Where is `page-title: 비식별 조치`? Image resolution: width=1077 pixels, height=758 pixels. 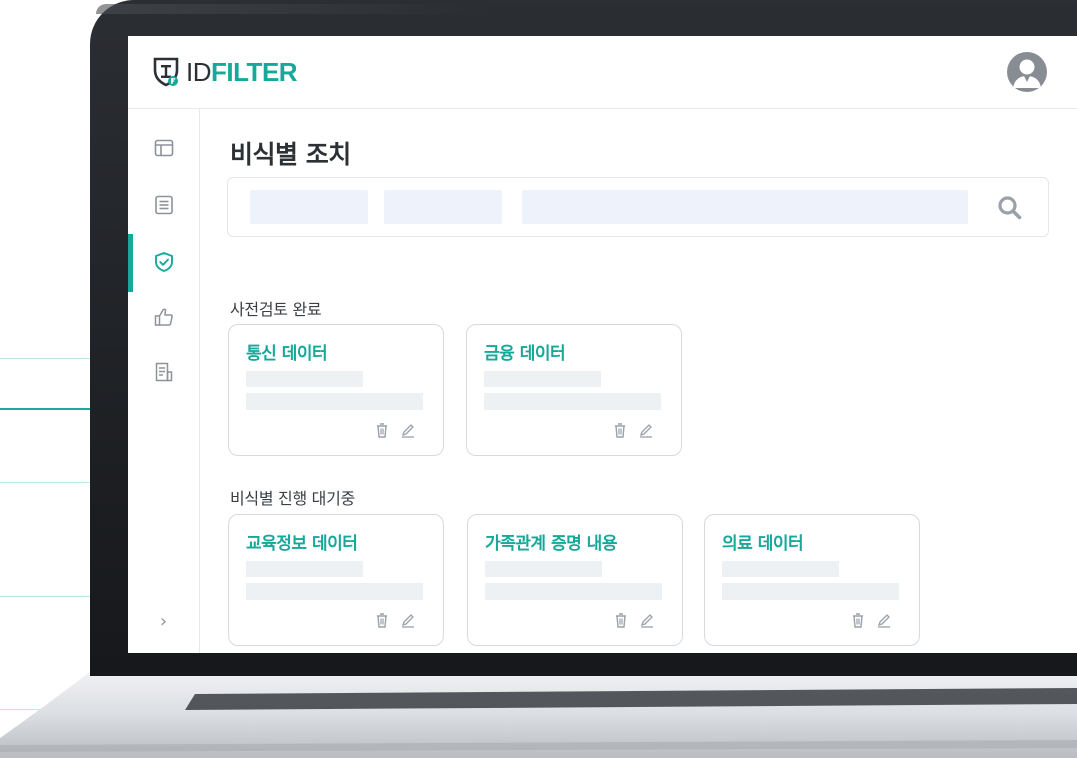 page-title: 비식별 조치 is located at coordinates (290, 154).